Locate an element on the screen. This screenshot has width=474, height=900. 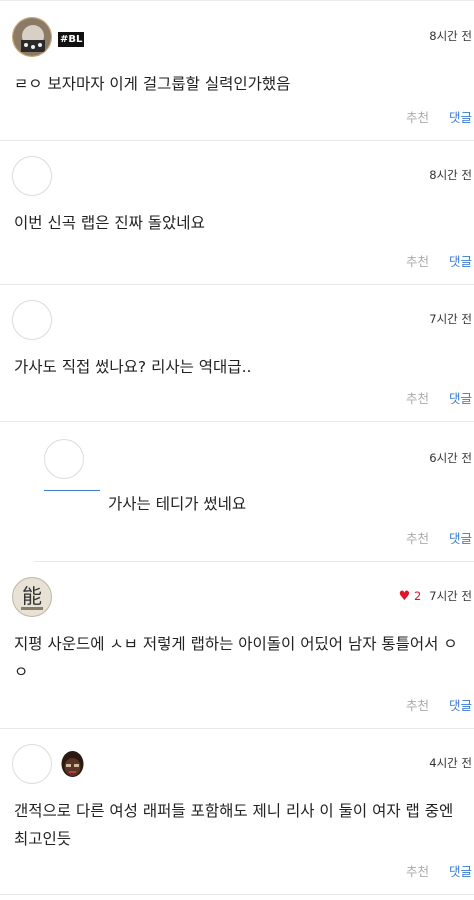
comment-meta: ♥ 2 7시간 전 is located at coordinates (435, 596).